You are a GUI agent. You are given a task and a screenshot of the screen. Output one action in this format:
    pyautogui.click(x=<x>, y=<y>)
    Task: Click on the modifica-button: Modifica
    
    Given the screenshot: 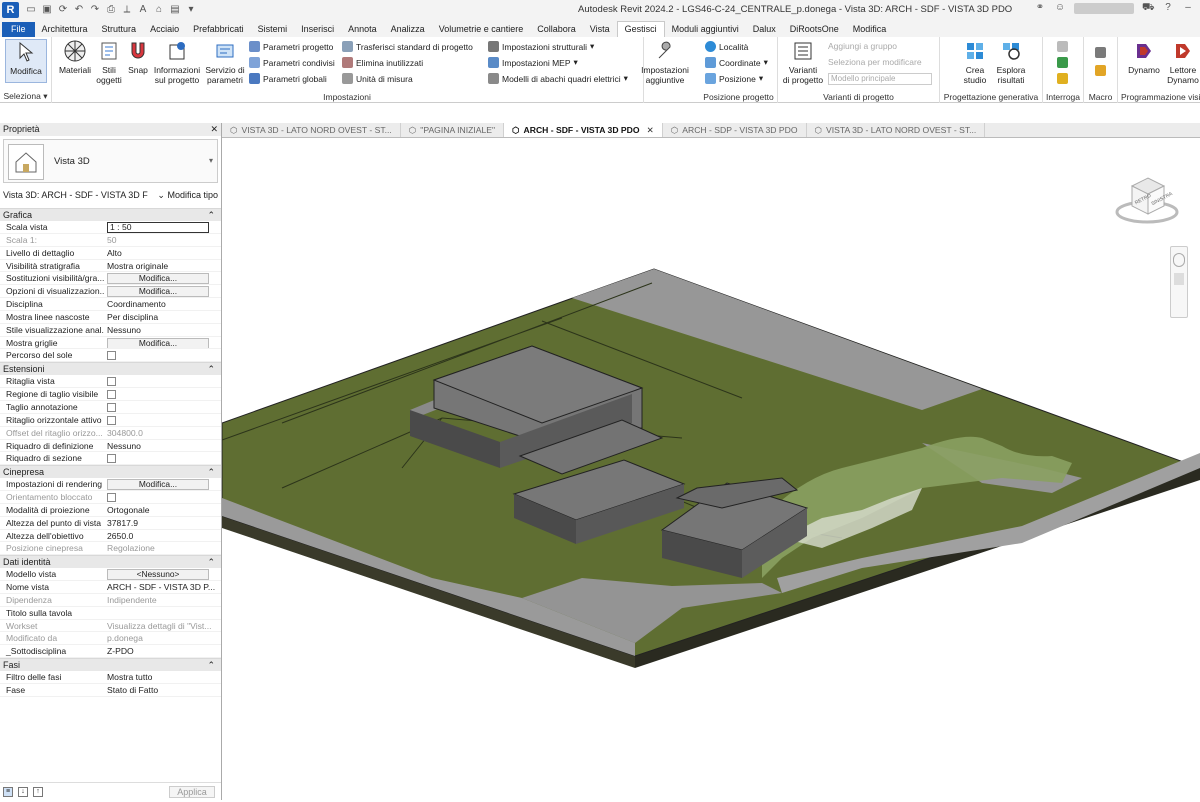 What is the action you would take?
    pyautogui.click(x=26, y=61)
    